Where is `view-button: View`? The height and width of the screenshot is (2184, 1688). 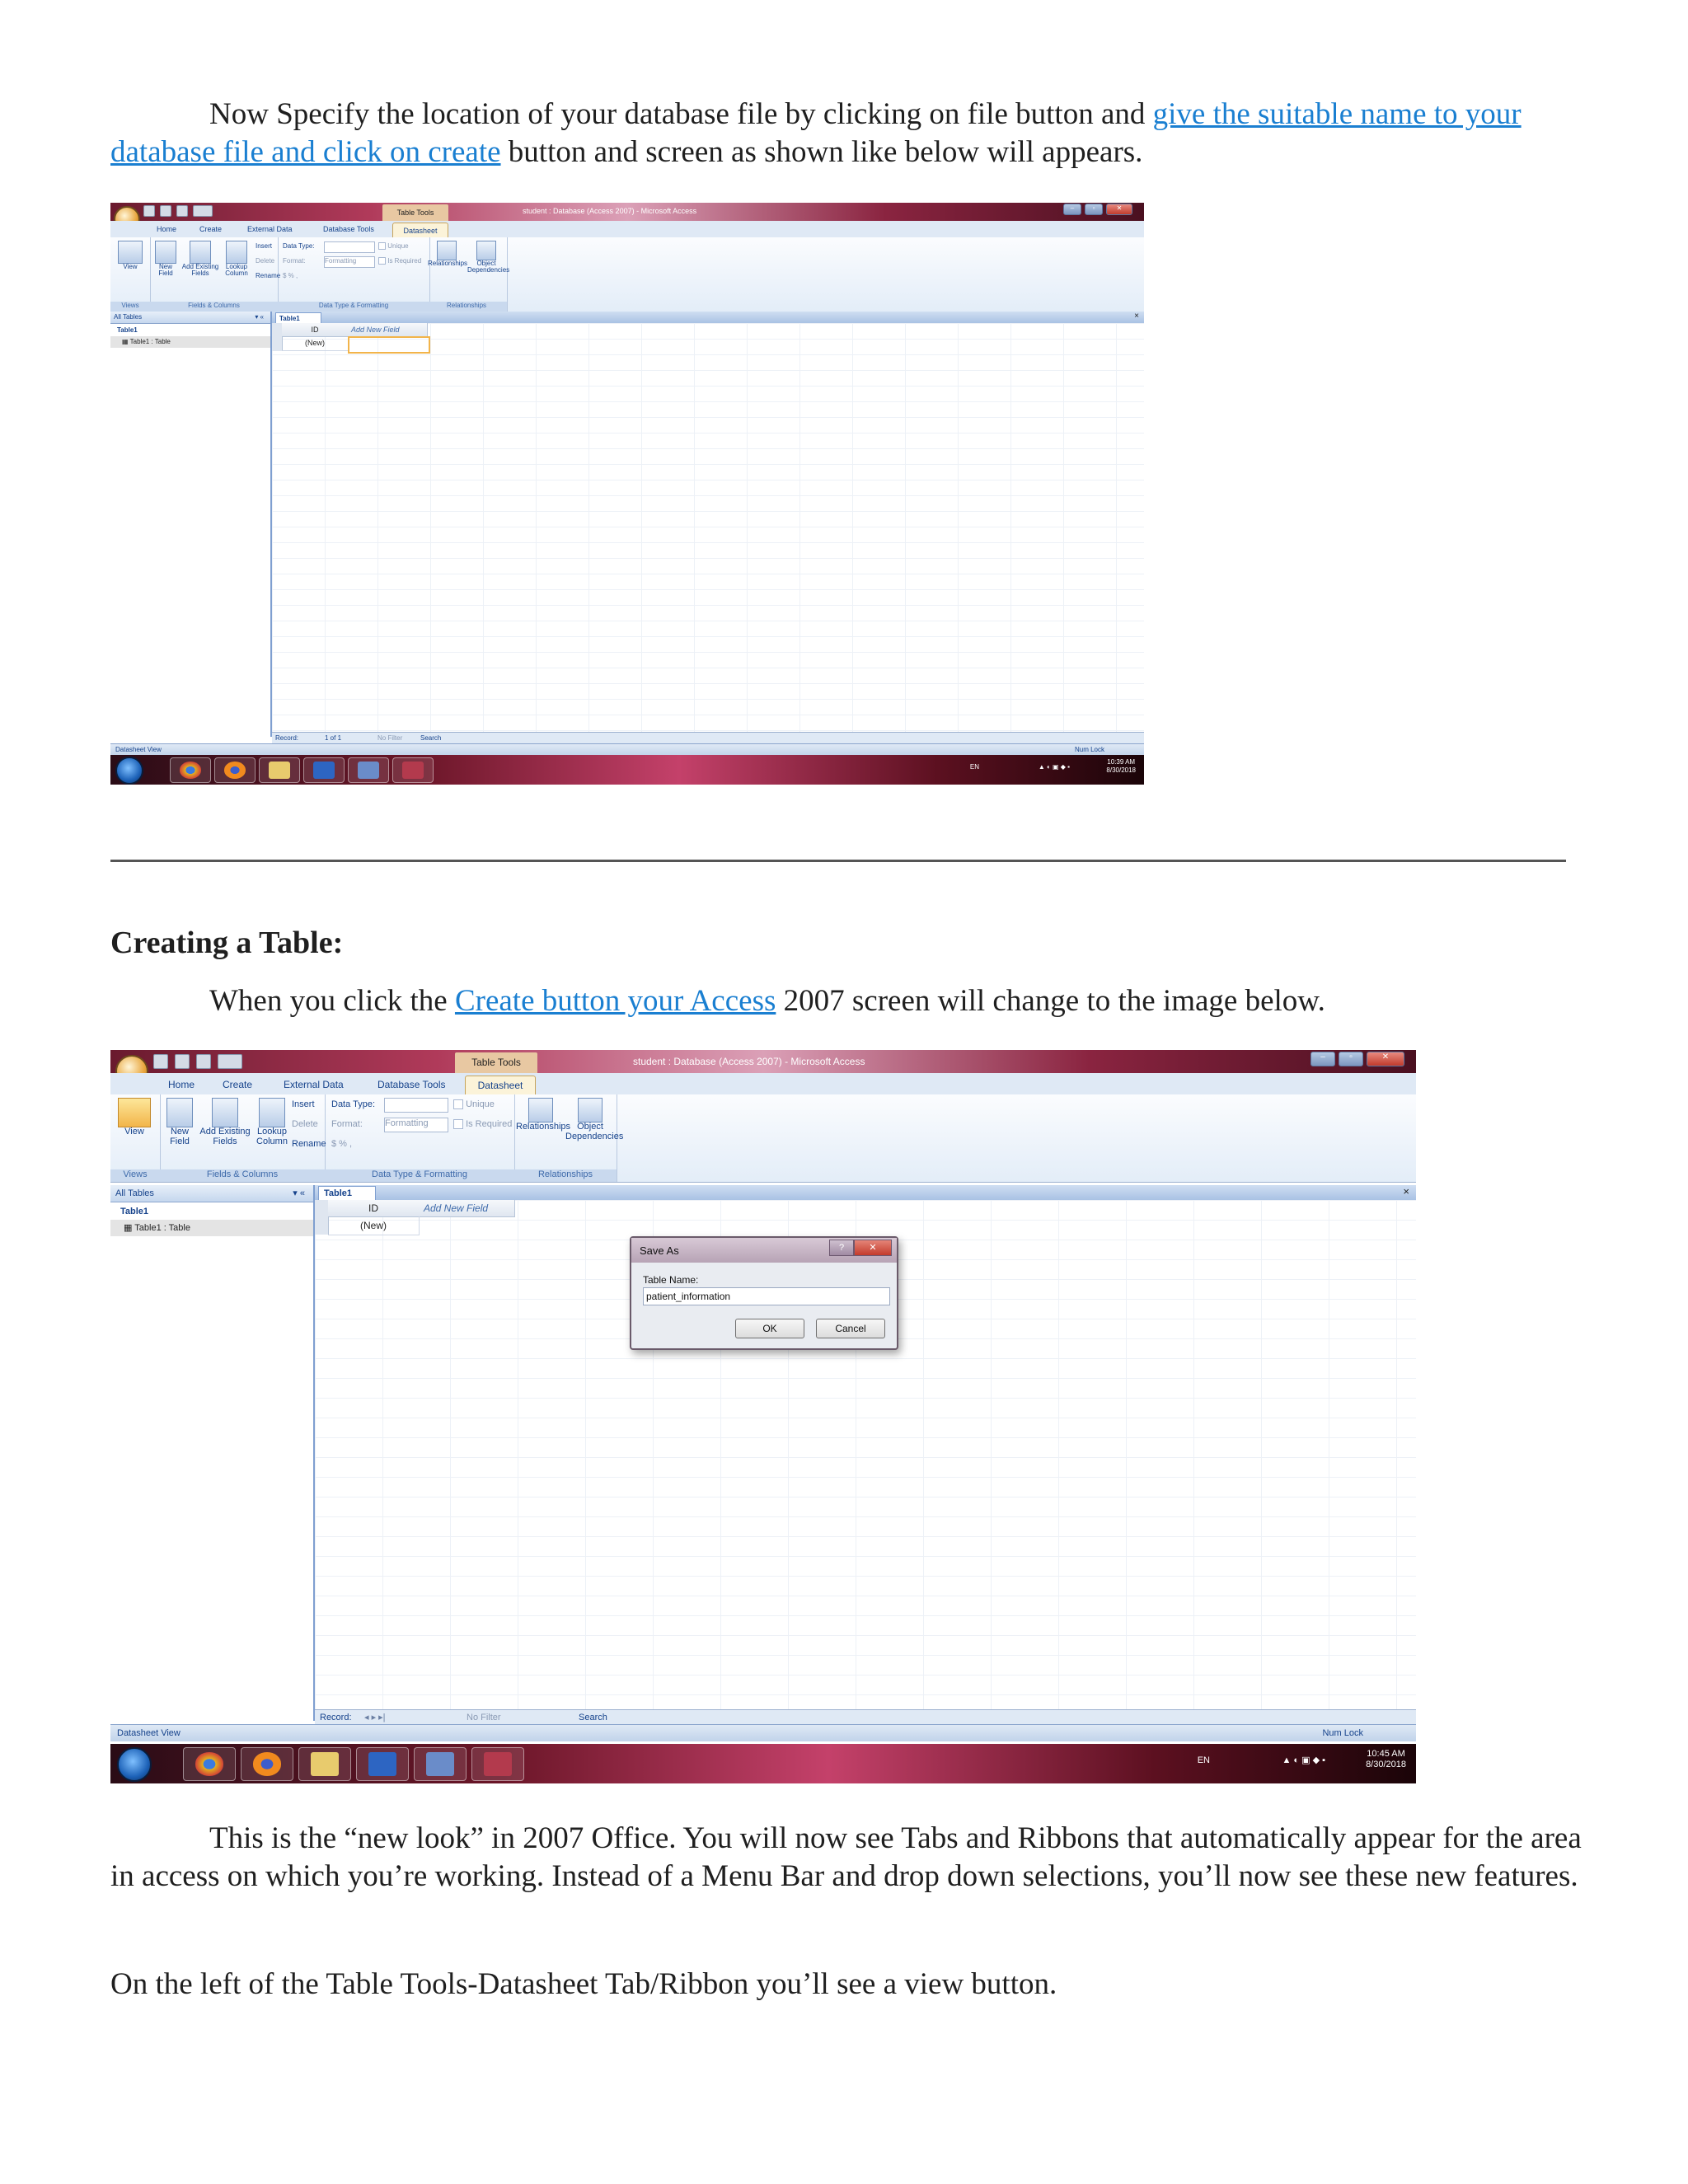 view-button: View is located at coordinates (134, 1117).